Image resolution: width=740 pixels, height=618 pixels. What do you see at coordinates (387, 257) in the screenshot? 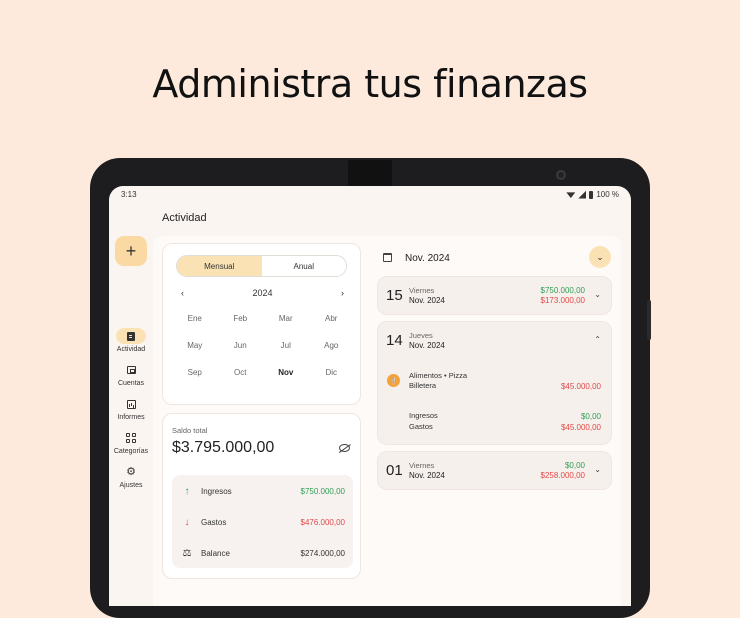
I see `calendar-icon` at bounding box center [387, 257].